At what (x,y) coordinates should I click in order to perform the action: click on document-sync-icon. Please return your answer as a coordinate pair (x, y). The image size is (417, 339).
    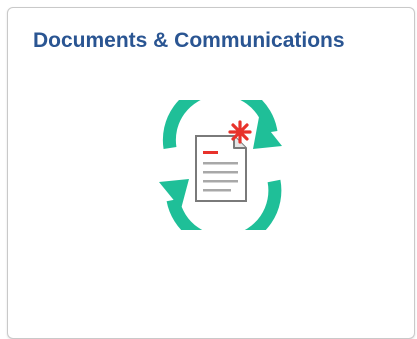
    Looking at the image, I should click on (220, 165).